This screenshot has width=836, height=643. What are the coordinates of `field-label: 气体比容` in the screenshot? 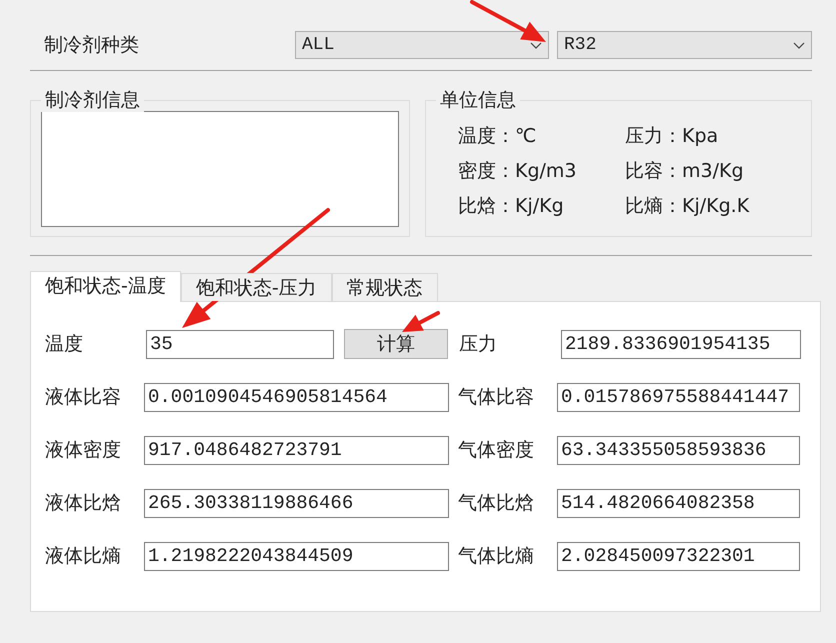 It's located at (496, 397).